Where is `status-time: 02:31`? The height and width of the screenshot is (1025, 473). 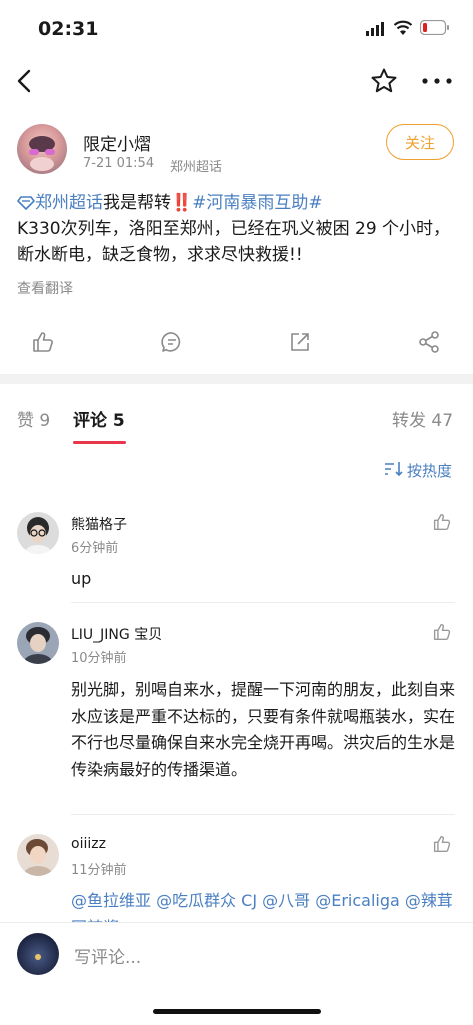 status-time: 02:31 is located at coordinates (68, 29).